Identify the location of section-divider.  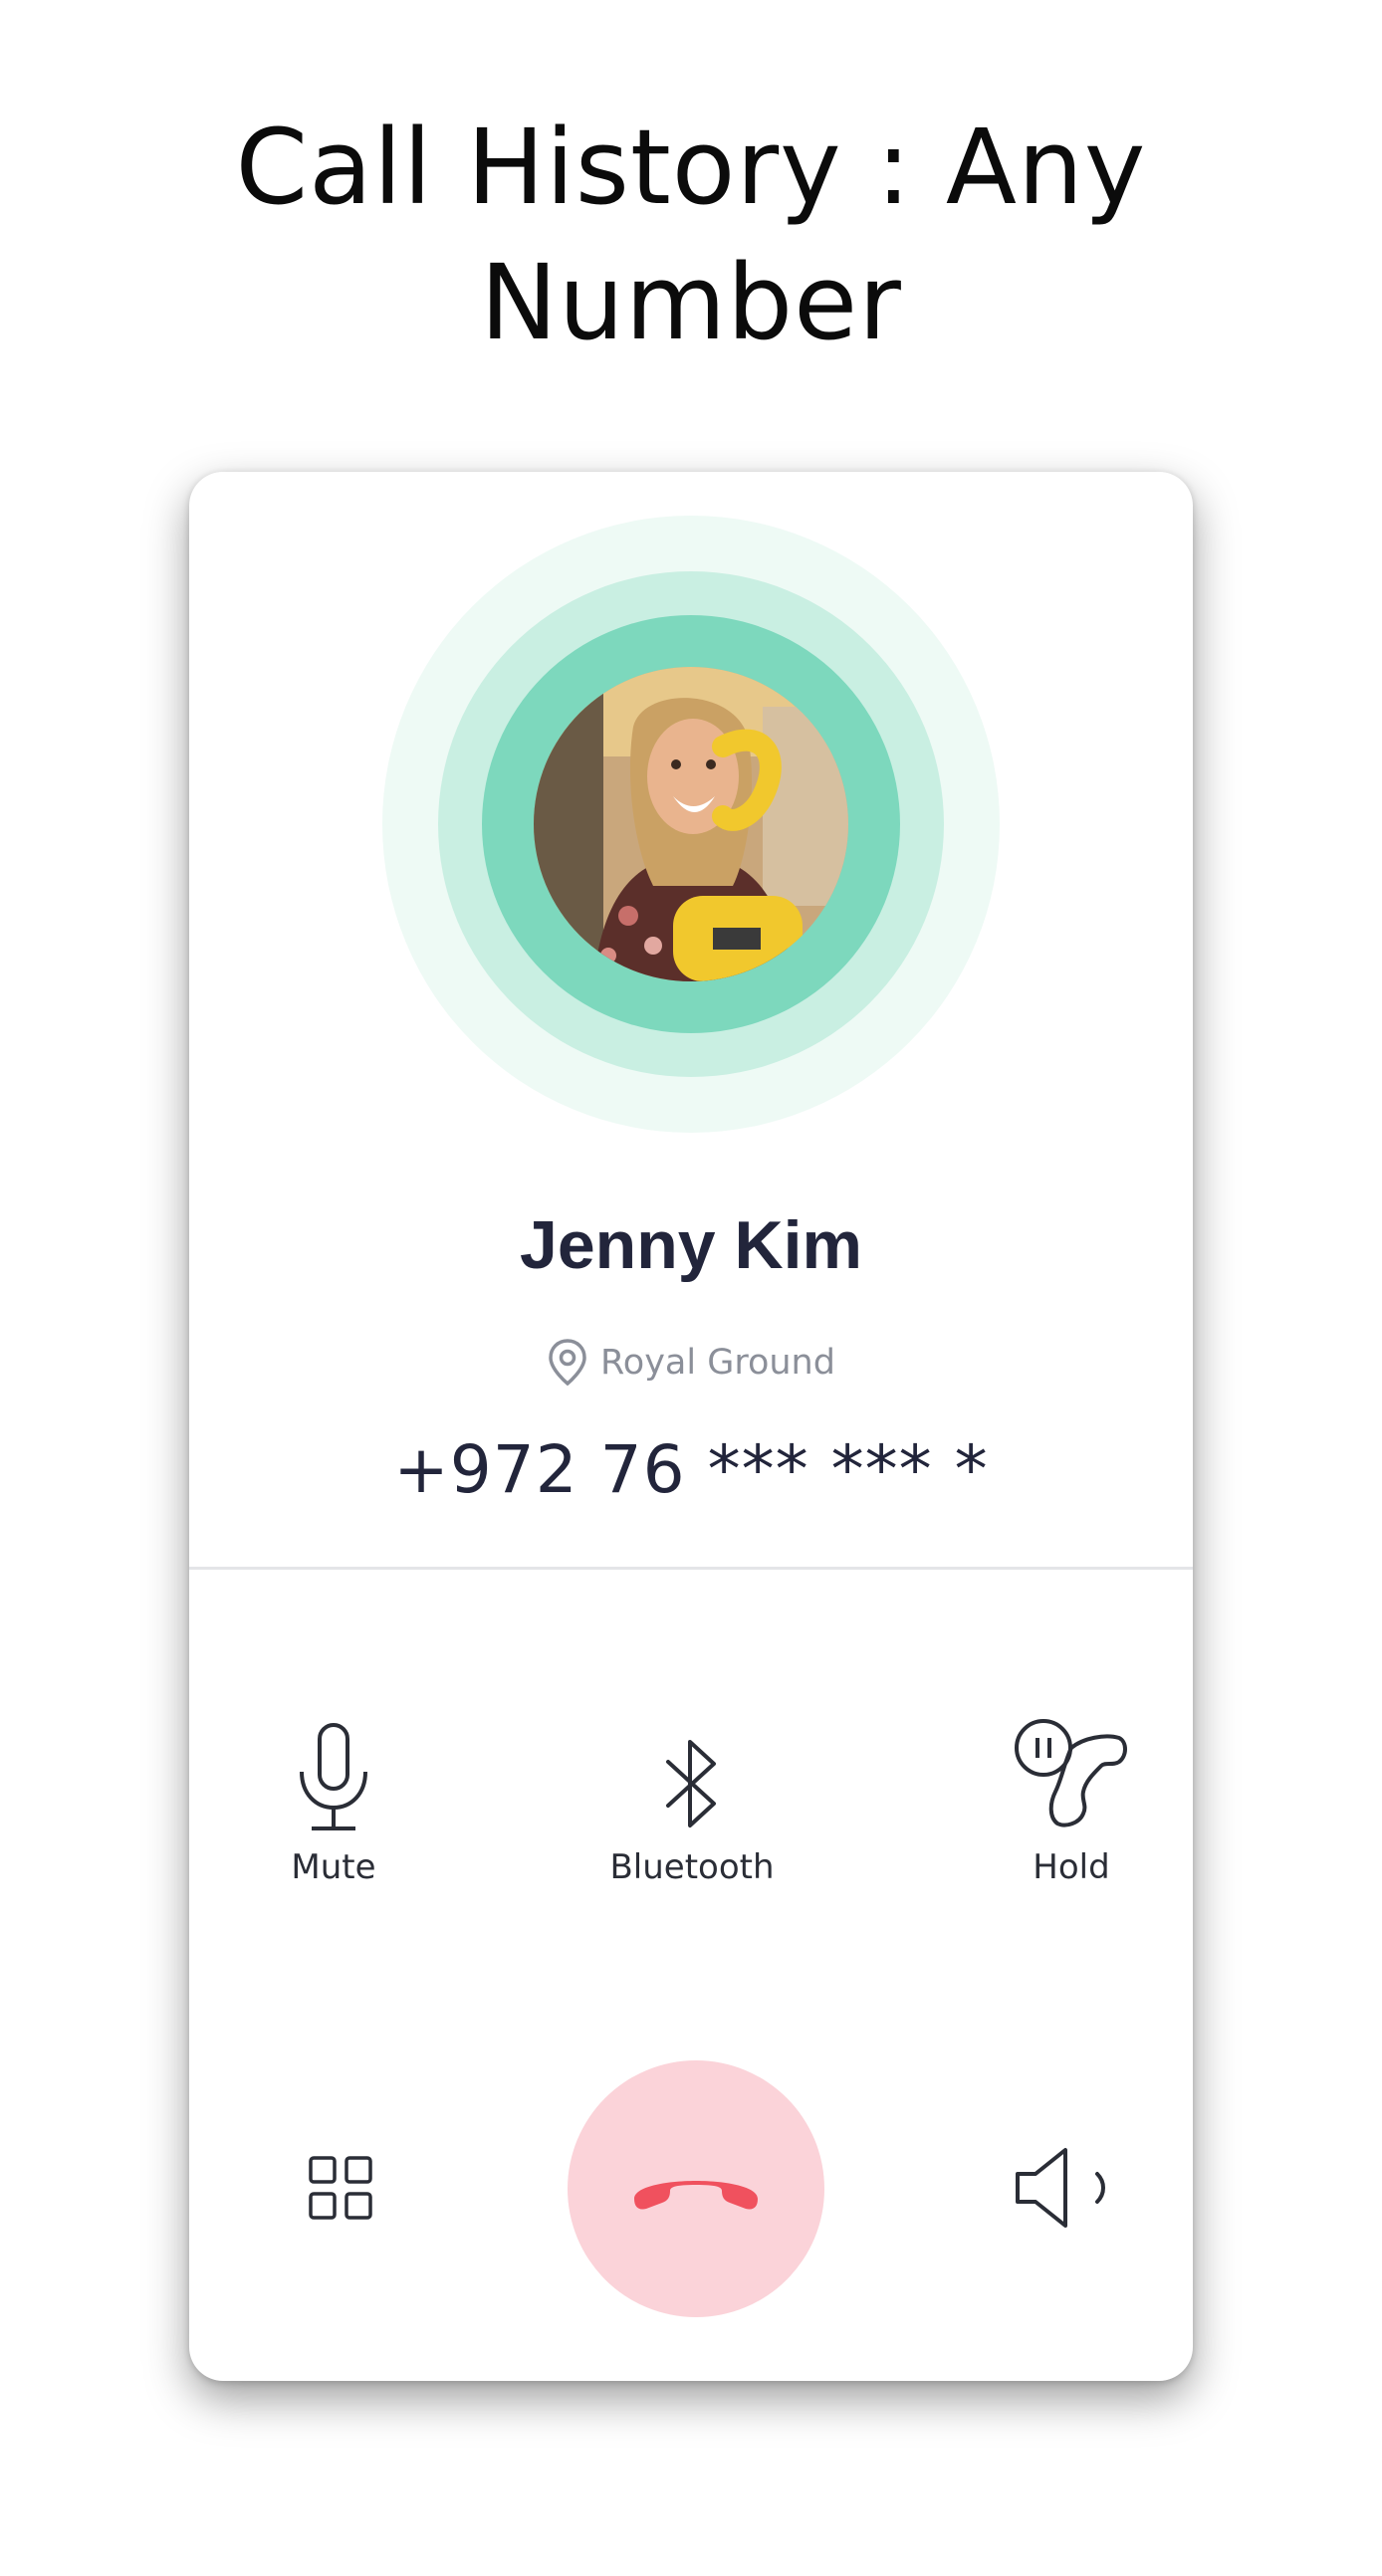
(691, 1568).